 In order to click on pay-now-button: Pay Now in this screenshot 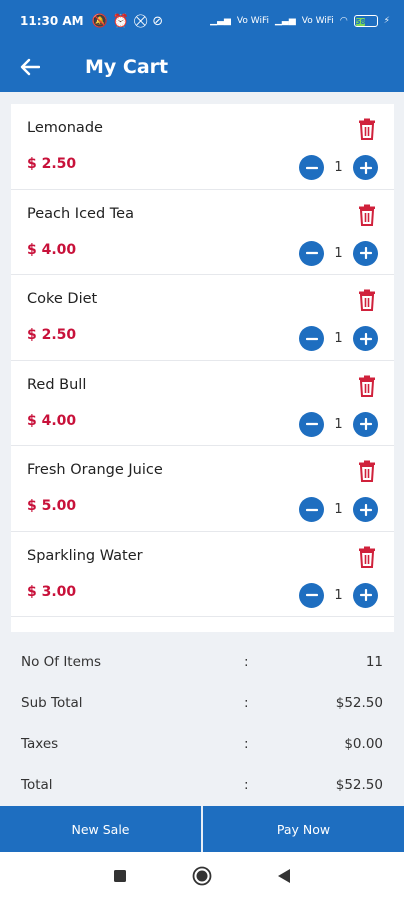, I will do `click(303, 829)`.